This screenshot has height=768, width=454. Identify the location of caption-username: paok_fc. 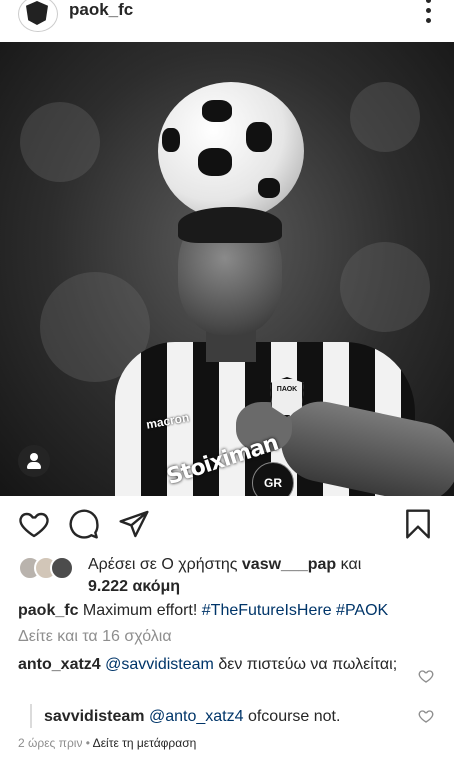
(48, 610).